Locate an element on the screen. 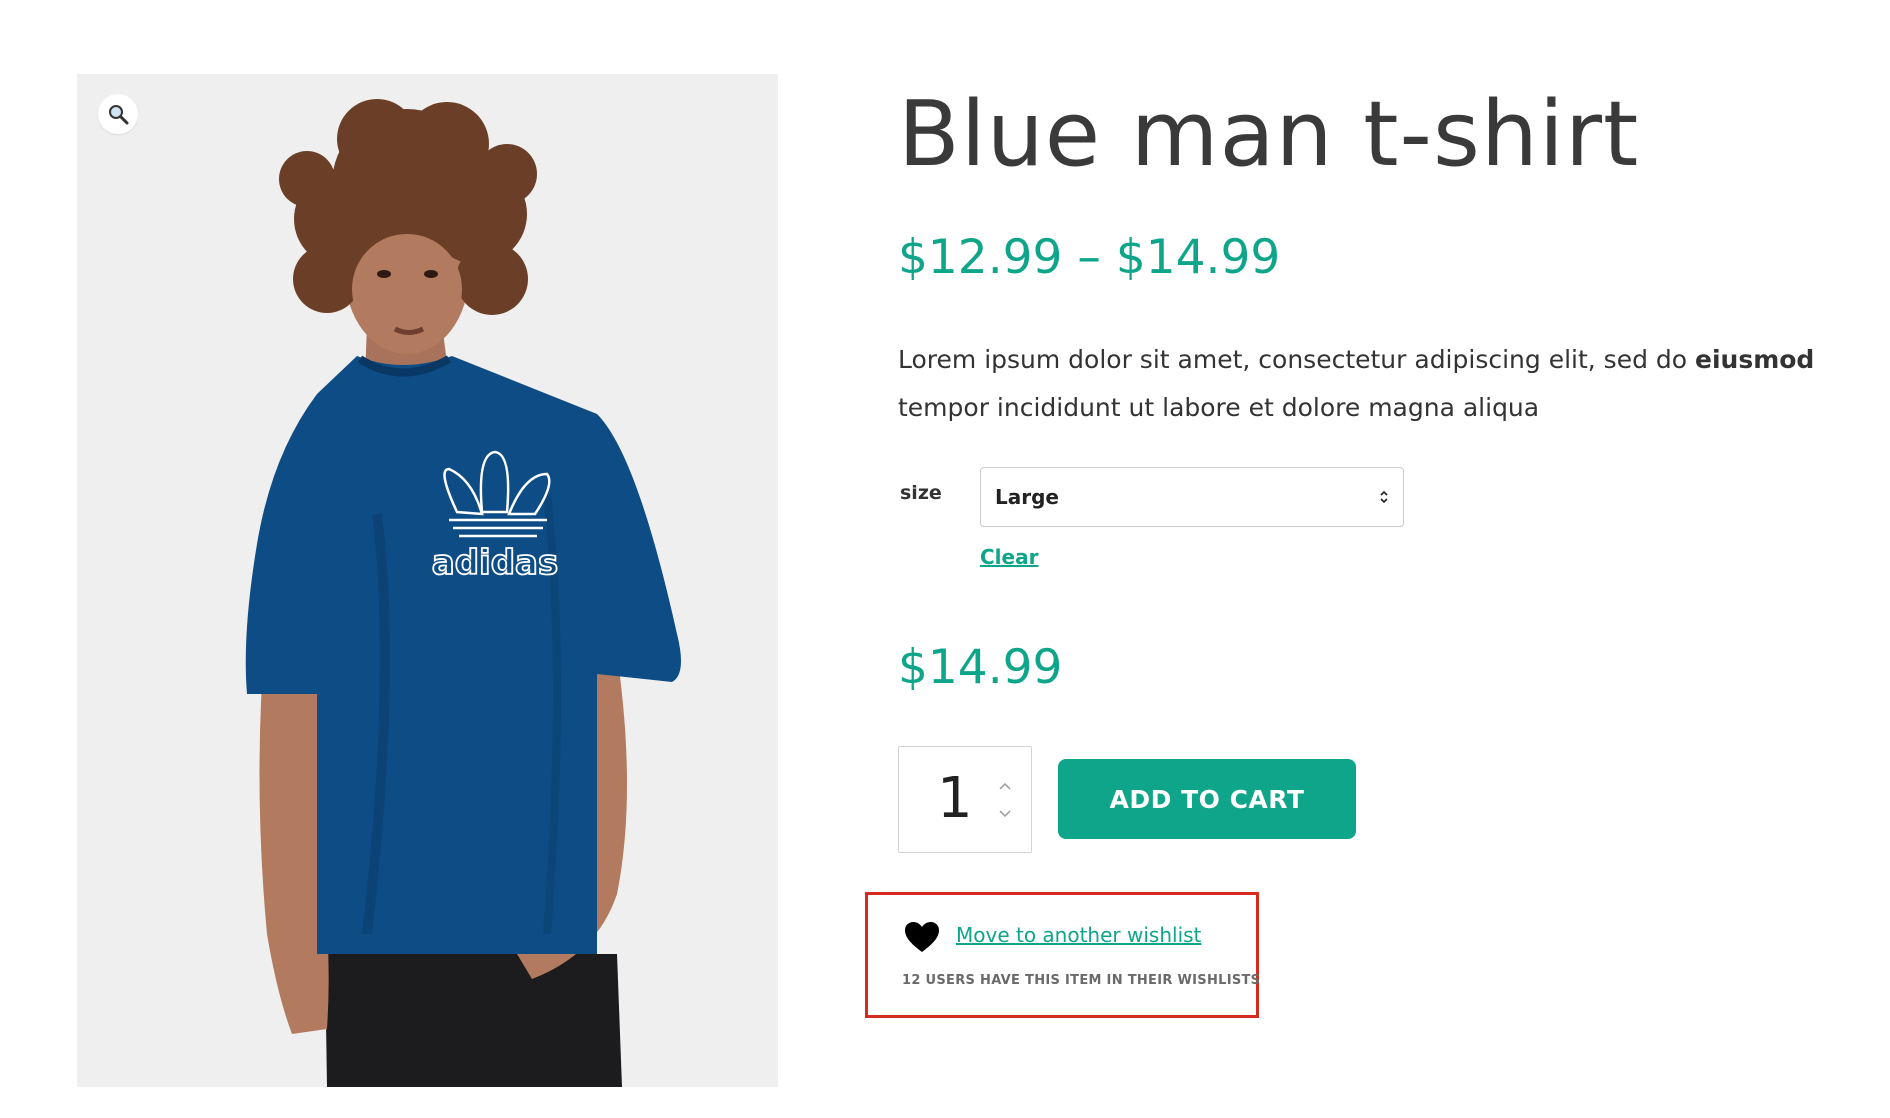  size-selected-value: Large is located at coordinates (1027, 497).